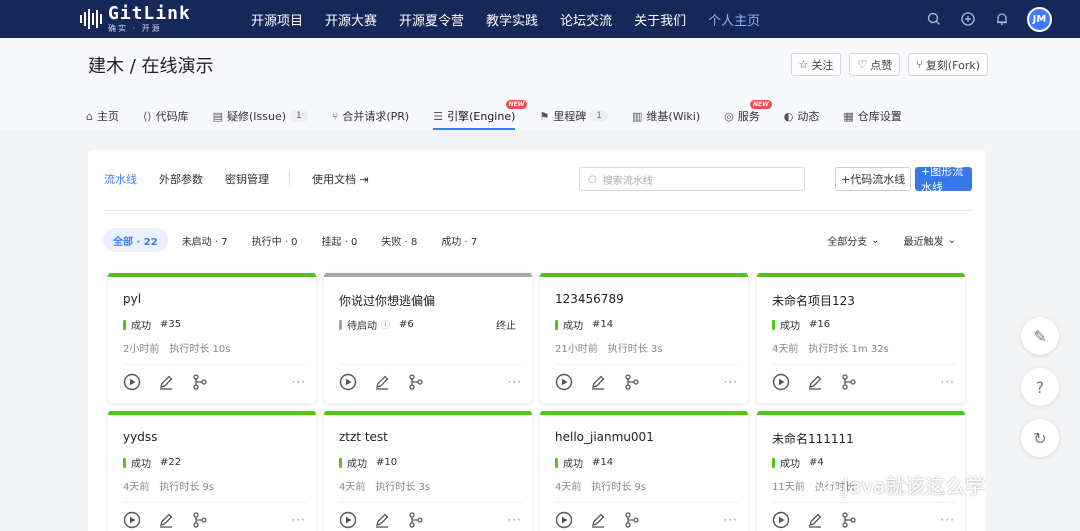 The width and height of the screenshot is (1080, 531). Describe the element at coordinates (406, 324) in the screenshot. I see `run-number: #6` at that location.